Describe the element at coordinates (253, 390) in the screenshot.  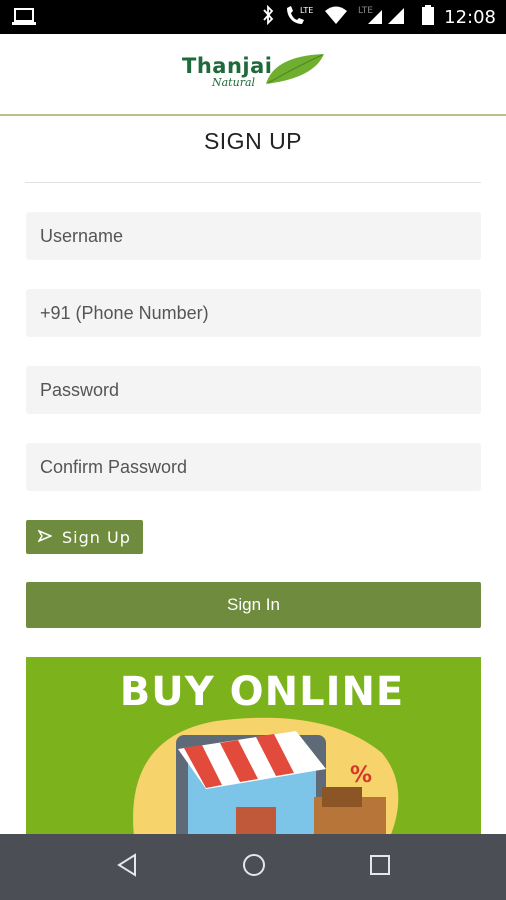
I see `password-field` at that location.